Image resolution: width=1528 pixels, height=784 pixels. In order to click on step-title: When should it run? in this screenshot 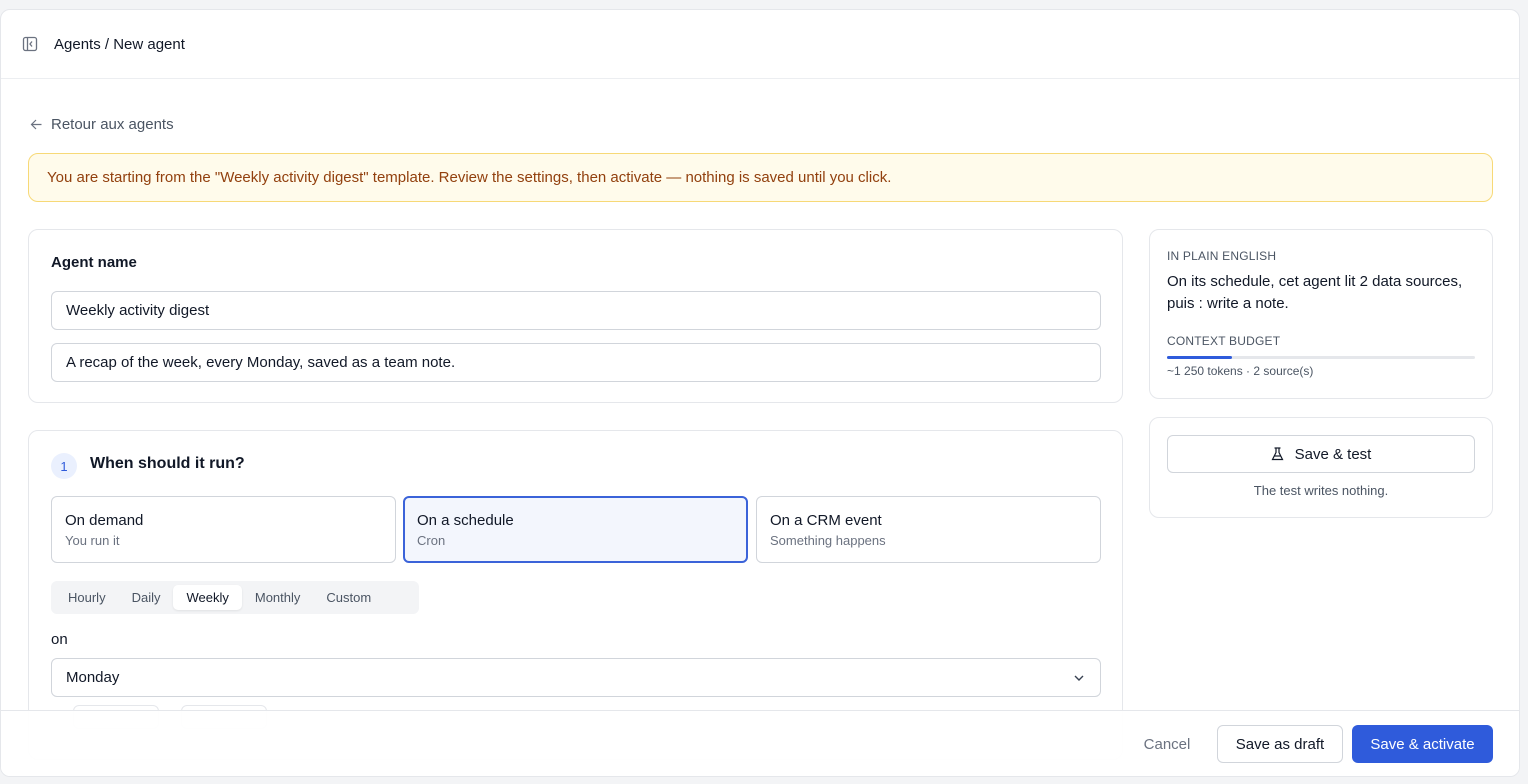, I will do `click(167, 463)`.